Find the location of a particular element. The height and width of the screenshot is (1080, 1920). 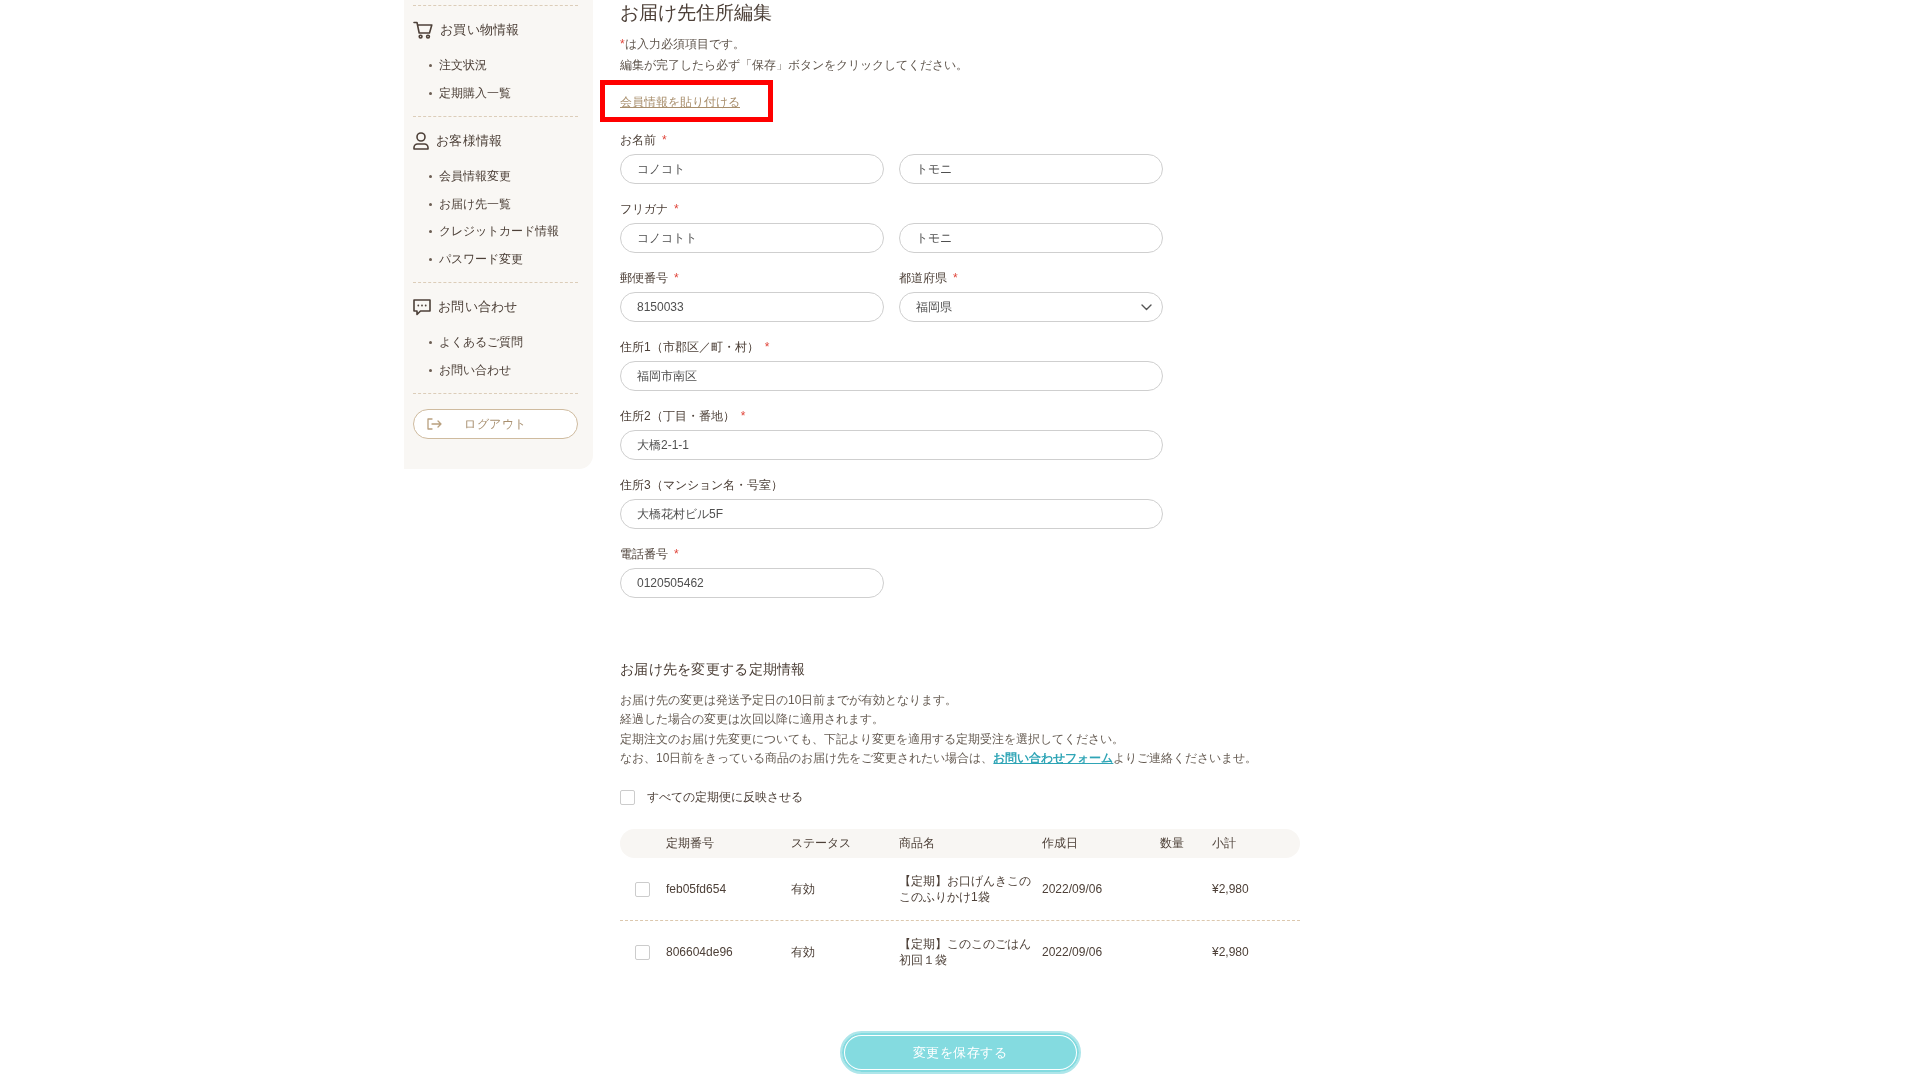

sidebar-heading: お客様情報 is located at coordinates (469, 141).